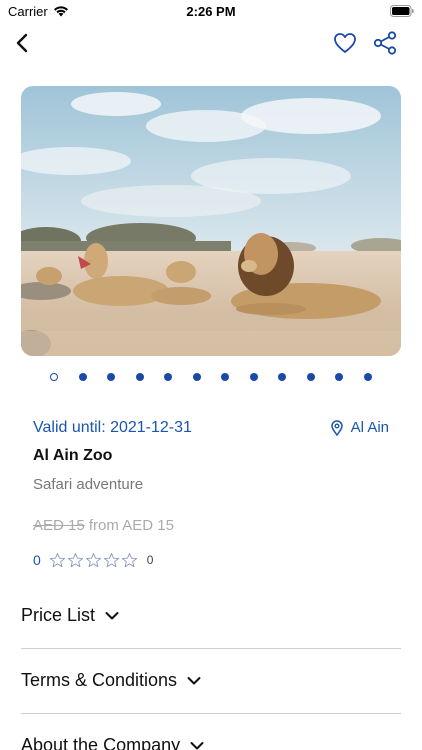  I want to click on rating-value: 0, so click(37, 560).